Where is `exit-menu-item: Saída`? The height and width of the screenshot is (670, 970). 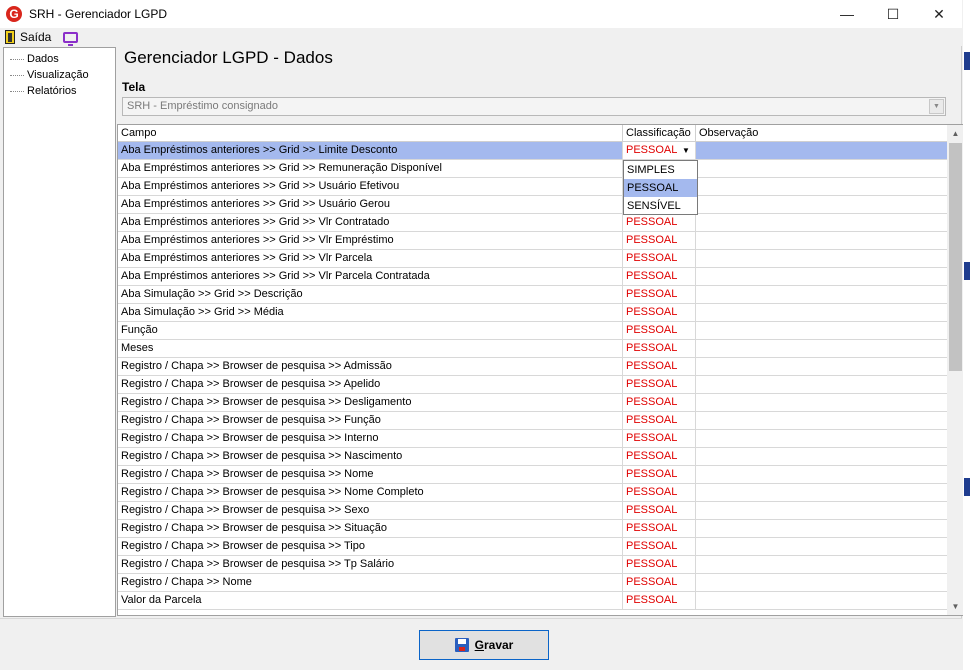 exit-menu-item: Saída is located at coordinates (35, 37).